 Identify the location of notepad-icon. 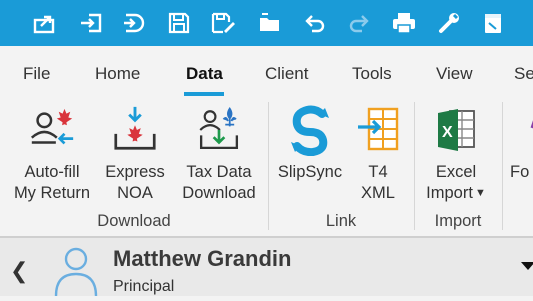
(493, 23).